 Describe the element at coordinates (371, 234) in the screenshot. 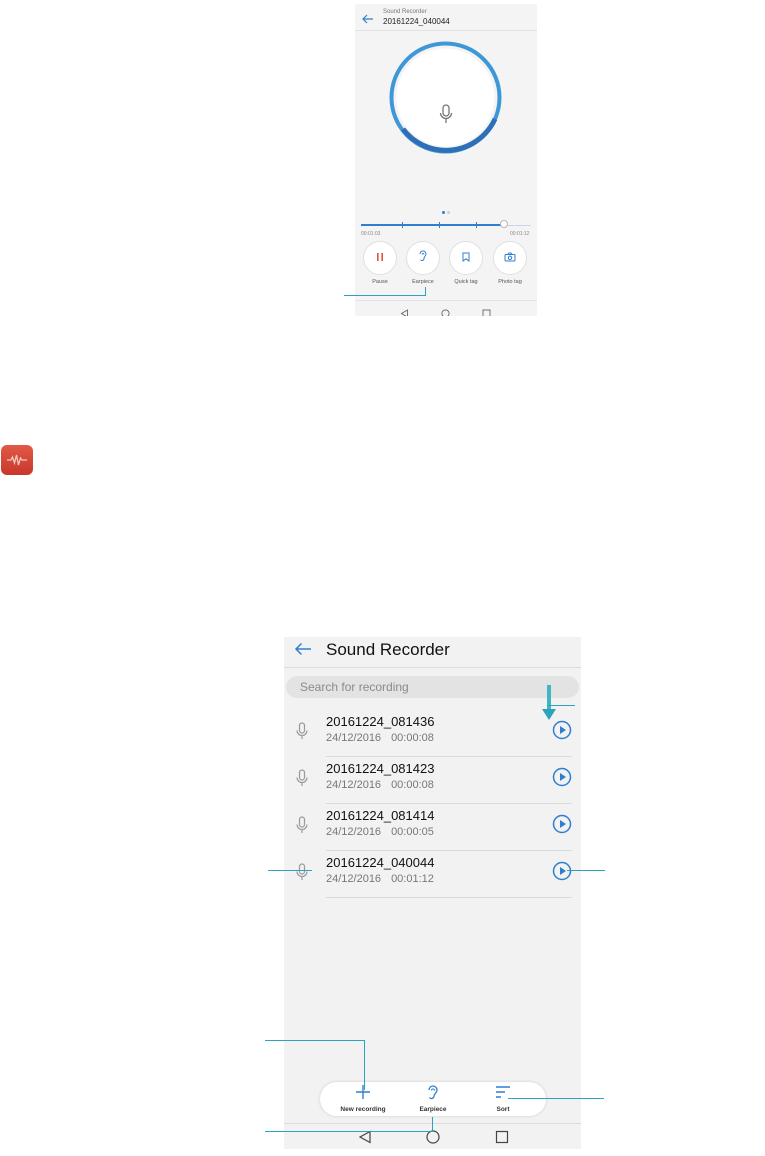

I see `elapsed-time: 00:01:03` at that location.